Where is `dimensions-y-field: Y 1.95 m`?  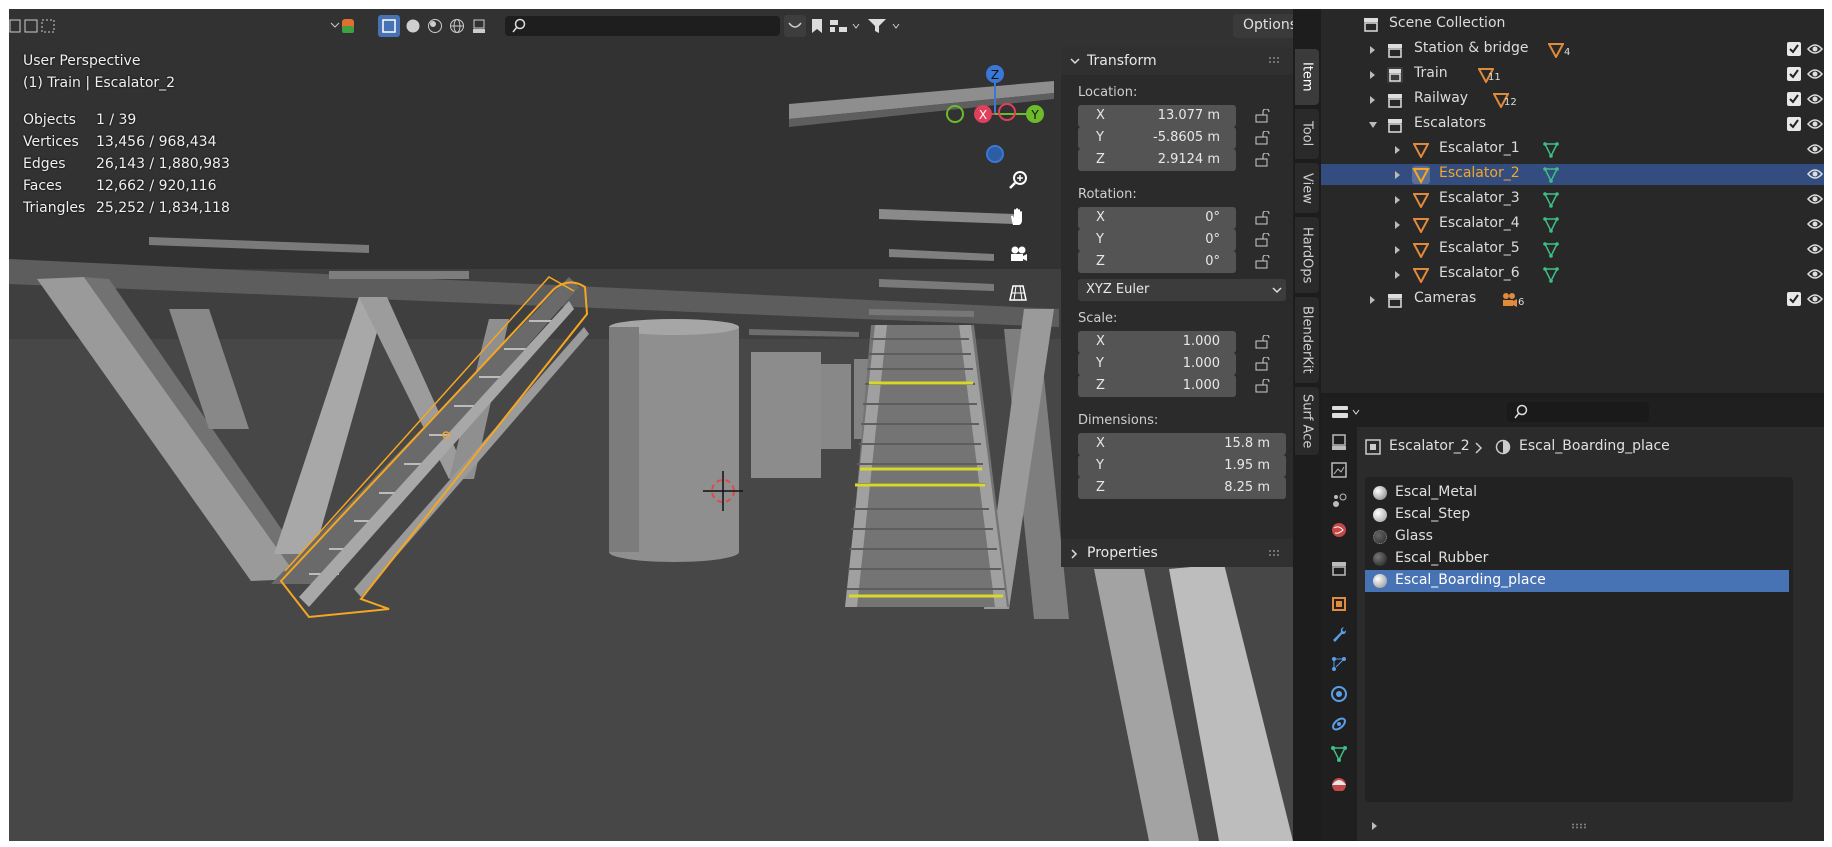
dimensions-y-field: Y 1.95 m is located at coordinates (1182, 466).